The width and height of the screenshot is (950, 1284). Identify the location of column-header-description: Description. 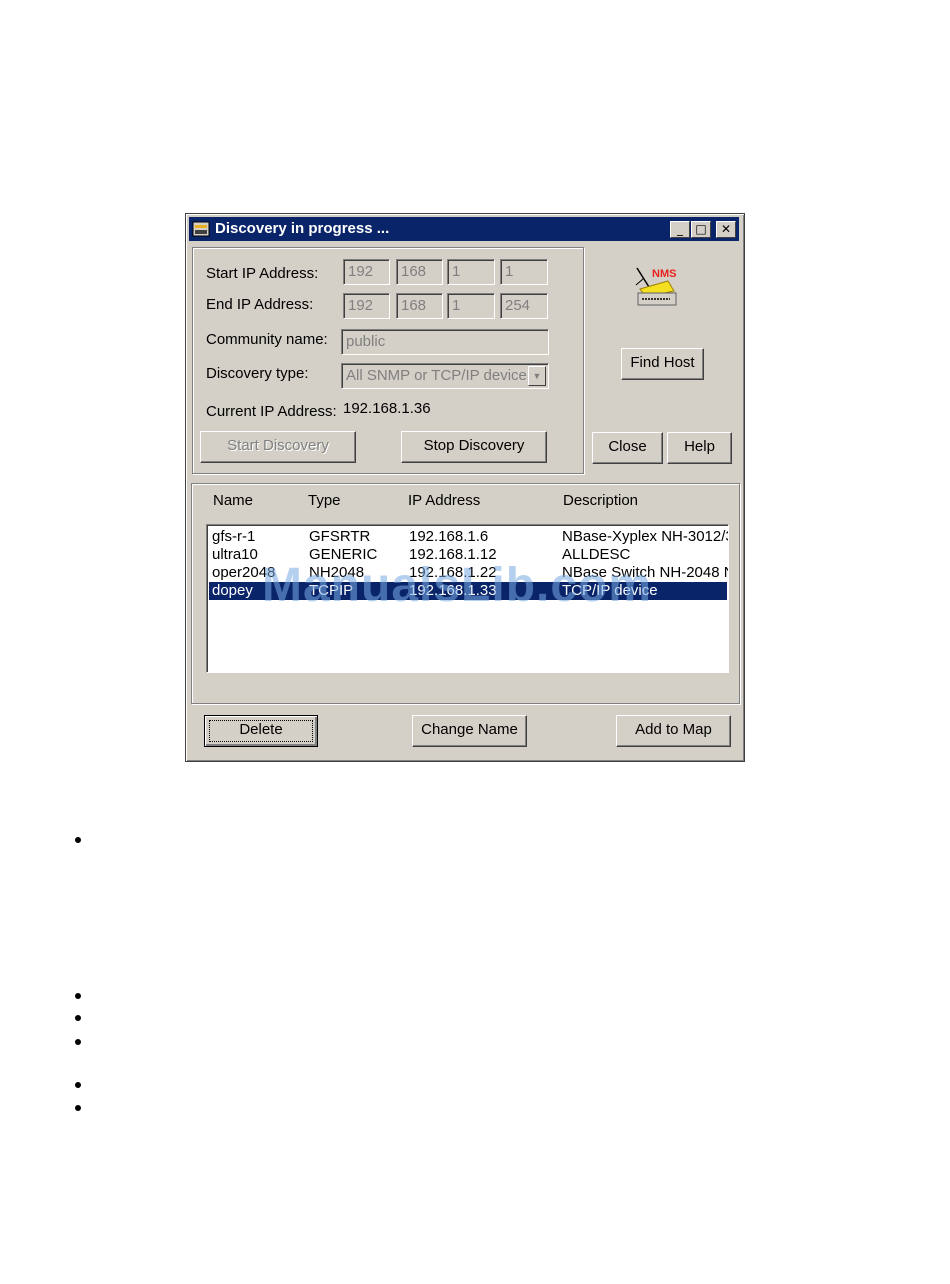
(600, 500).